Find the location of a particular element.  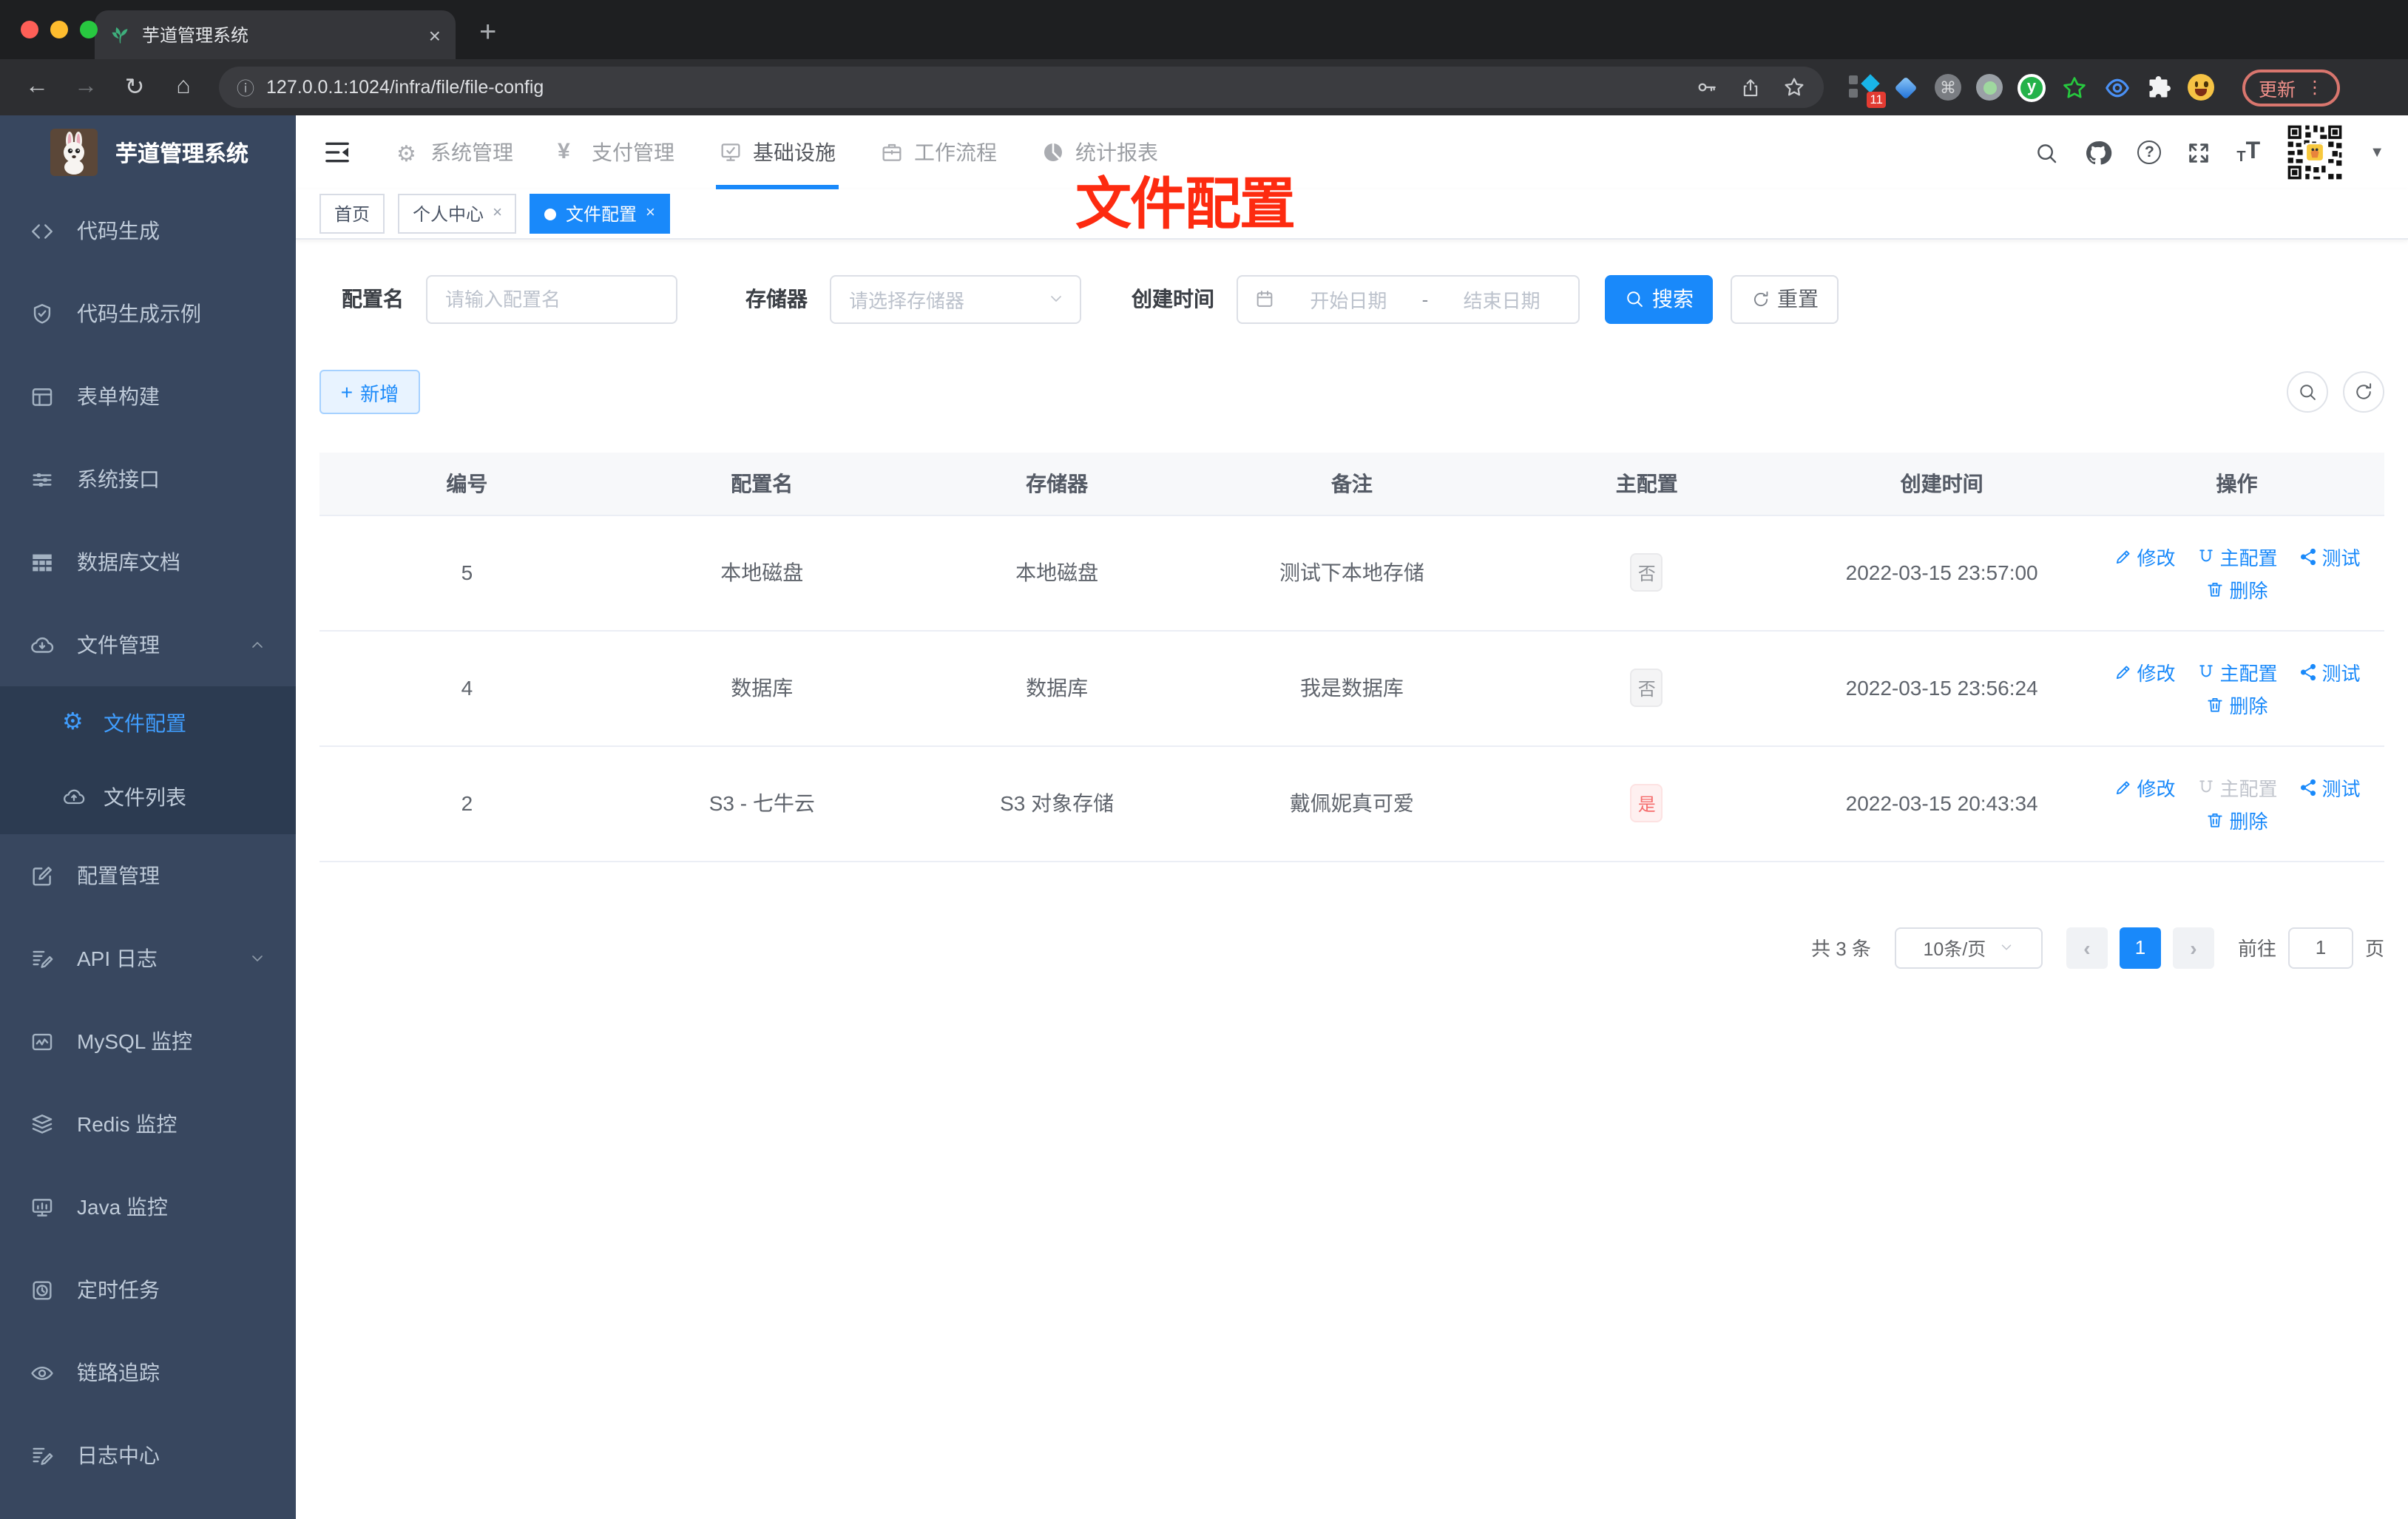

circle-extension-icon is located at coordinates (1989, 87).